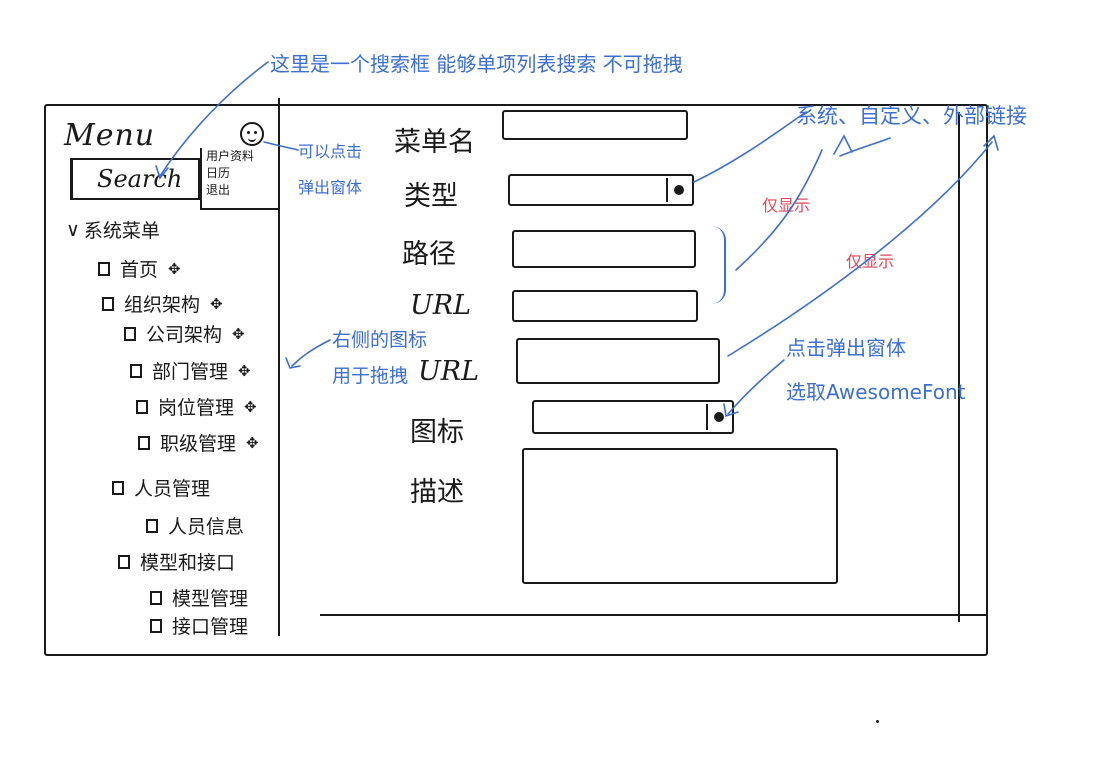 This screenshot has width=1115, height=763. I want to click on drag-arrow-head, so click(293, 363).